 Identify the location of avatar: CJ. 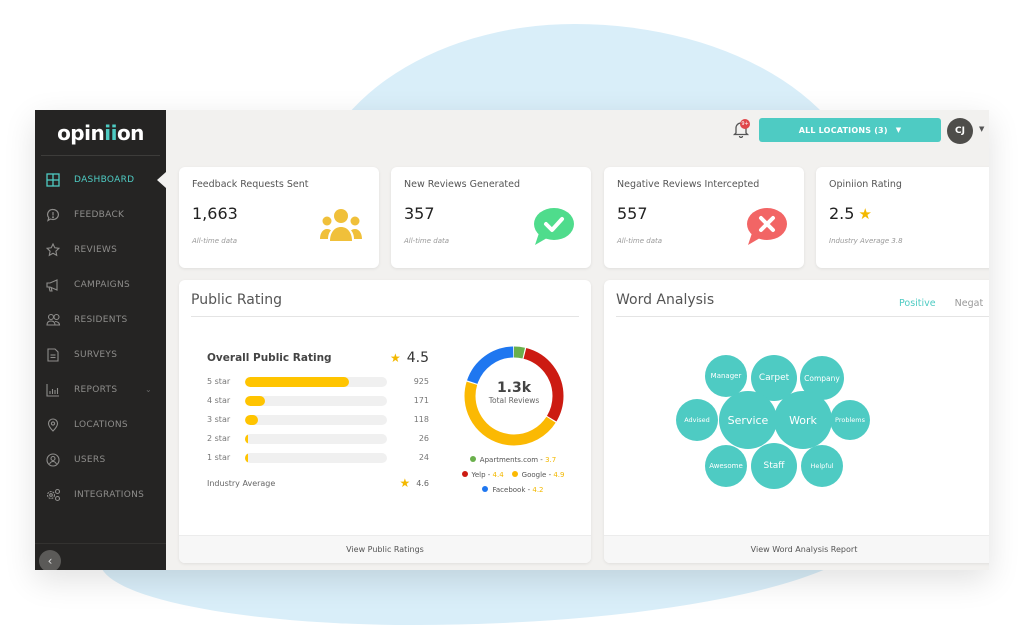
(960, 131).